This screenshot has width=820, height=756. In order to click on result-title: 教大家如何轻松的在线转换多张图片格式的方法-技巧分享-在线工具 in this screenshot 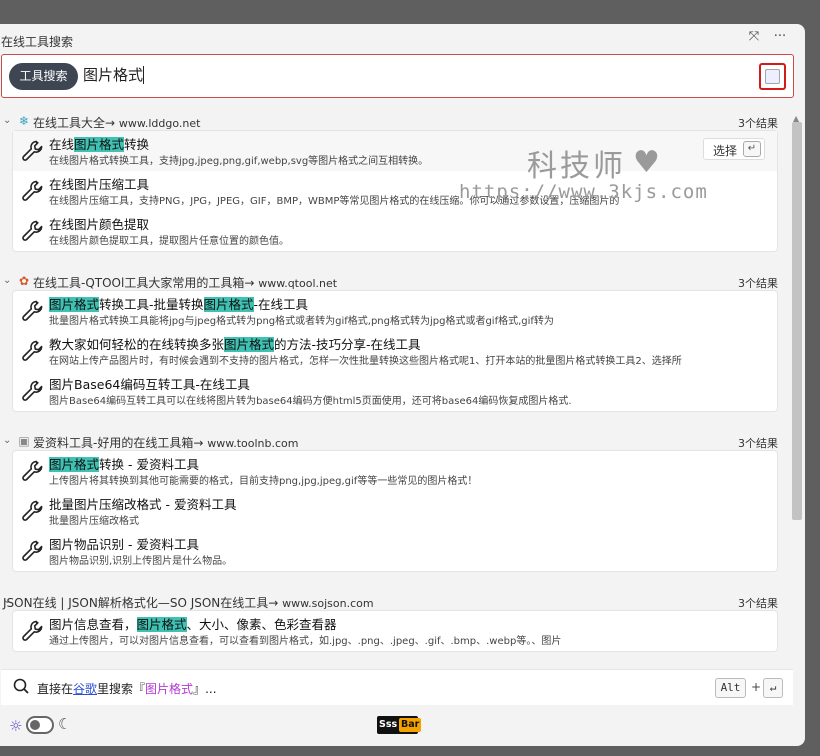, I will do `click(235, 343)`.